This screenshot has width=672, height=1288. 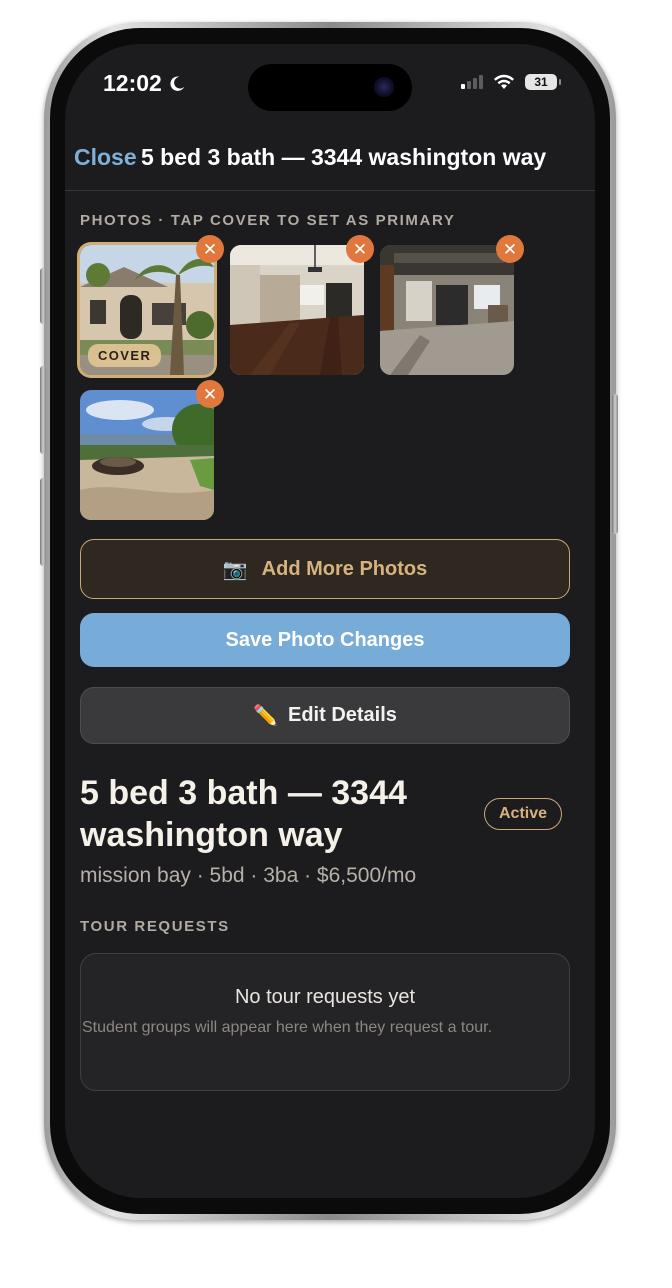 I want to click on volume-up-button, so click(x=43, y=410).